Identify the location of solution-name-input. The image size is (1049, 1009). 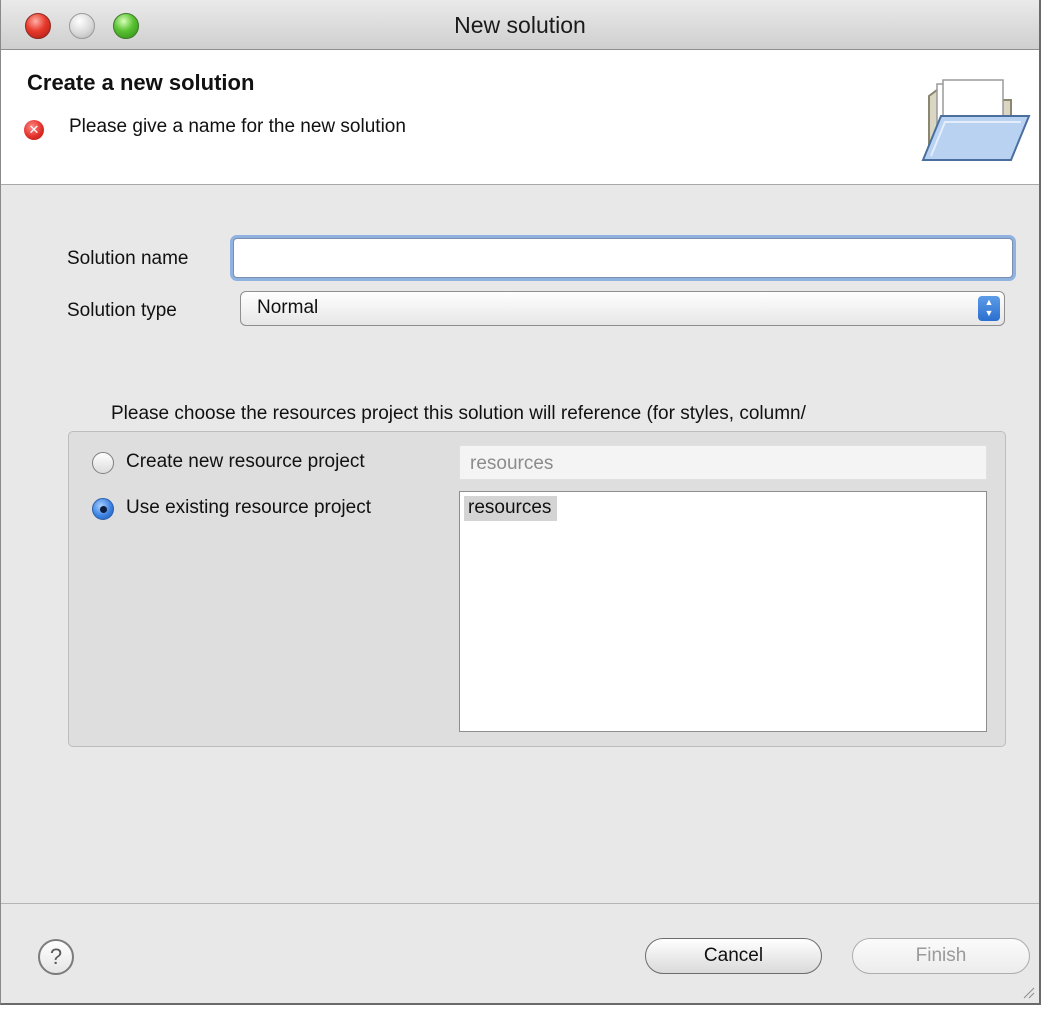
(623, 258).